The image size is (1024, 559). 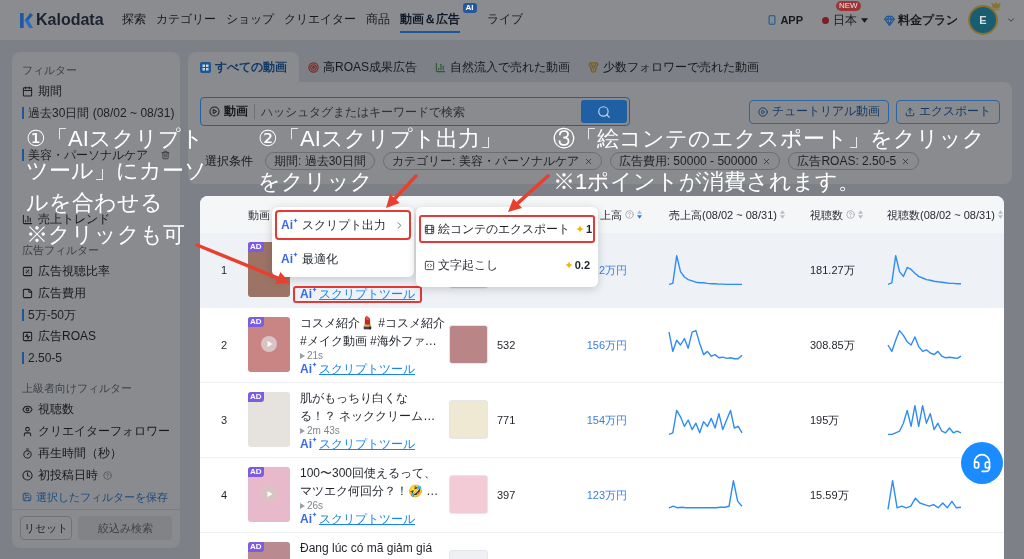 What do you see at coordinates (611, 214) in the screenshot?
I see `column-header: 上高` at bounding box center [611, 214].